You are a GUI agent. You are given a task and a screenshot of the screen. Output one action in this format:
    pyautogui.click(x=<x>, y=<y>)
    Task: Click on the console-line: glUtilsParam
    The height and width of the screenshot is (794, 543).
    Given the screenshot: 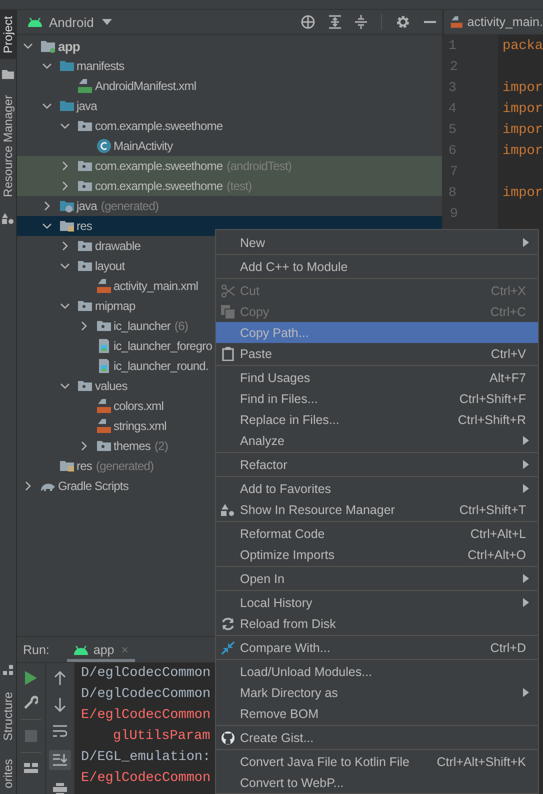 What is the action you would take?
    pyautogui.click(x=161, y=737)
    